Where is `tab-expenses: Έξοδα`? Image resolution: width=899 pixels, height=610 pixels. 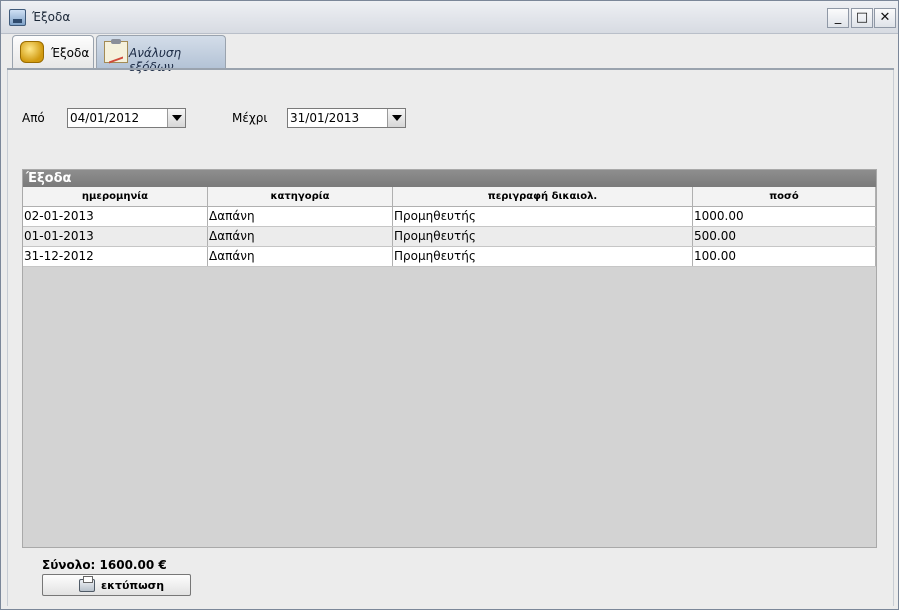 tab-expenses: Έξοδα is located at coordinates (53, 51).